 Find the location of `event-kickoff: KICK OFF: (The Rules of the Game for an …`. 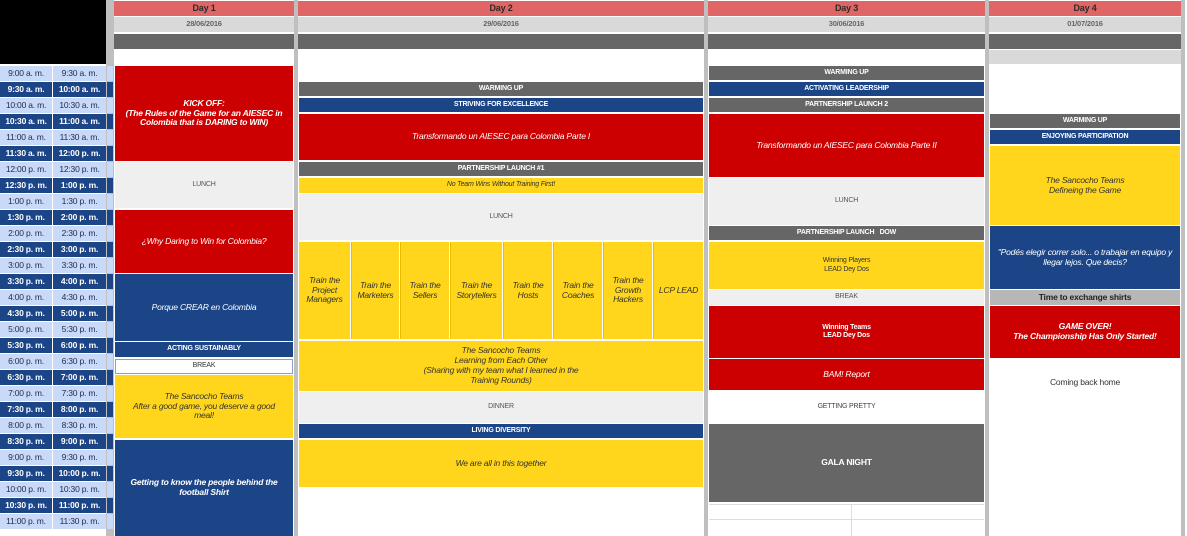

event-kickoff: KICK OFF: (The Rules of the Game for an … is located at coordinates (204, 113).